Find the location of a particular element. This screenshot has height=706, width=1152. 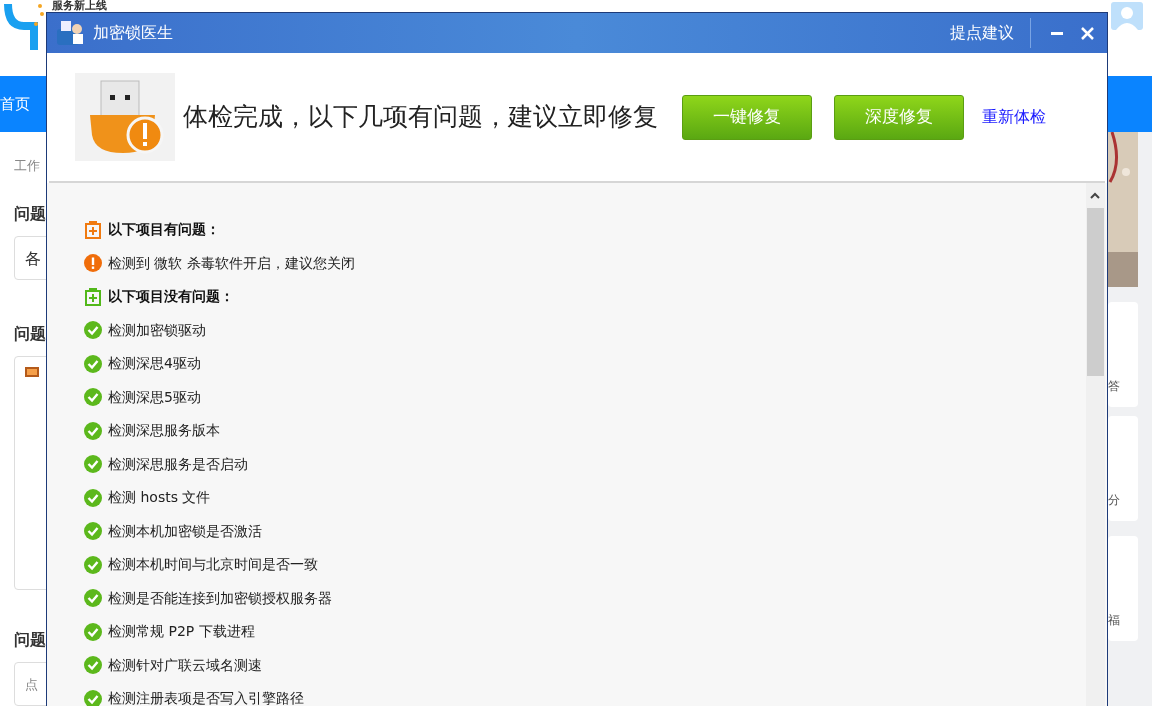

group-heading: 以下项目有问题： is located at coordinates (164, 230).